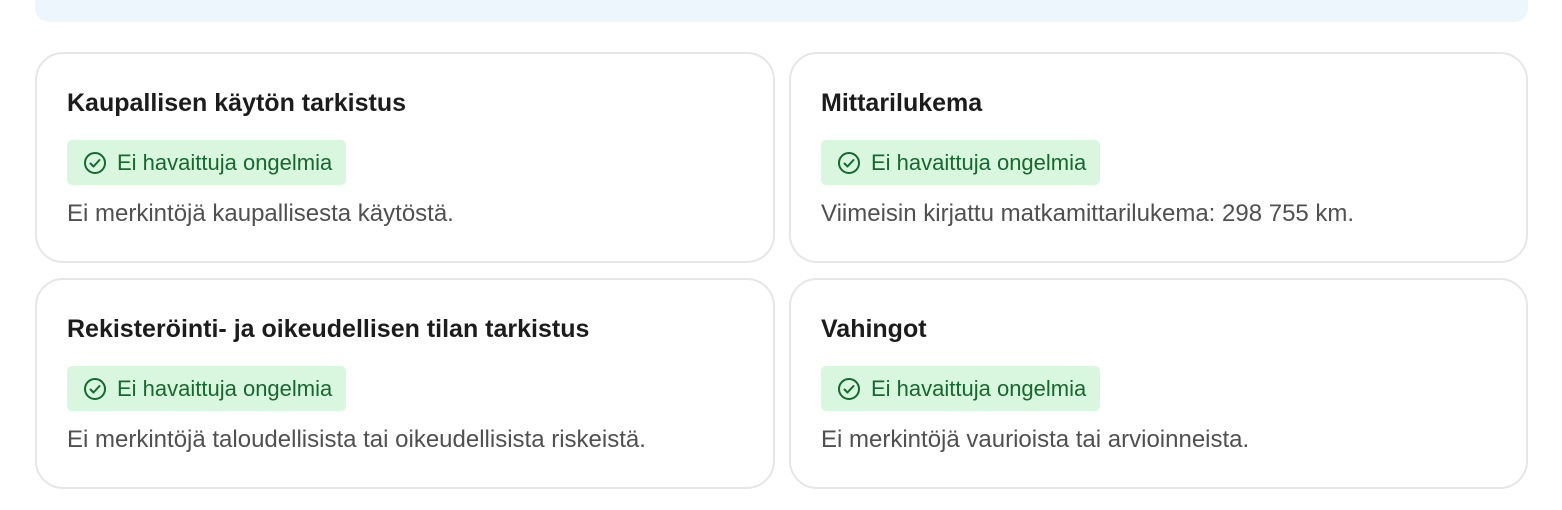  What do you see at coordinates (874, 329) in the screenshot?
I see `card-title: Vahingot` at bounding box center [874, 329].